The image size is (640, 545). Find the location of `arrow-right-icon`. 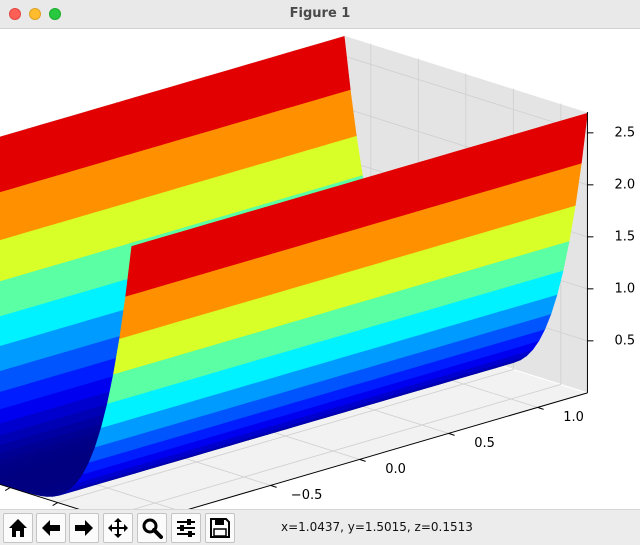

arrow-right-icon is located at coordinates (84, 528).